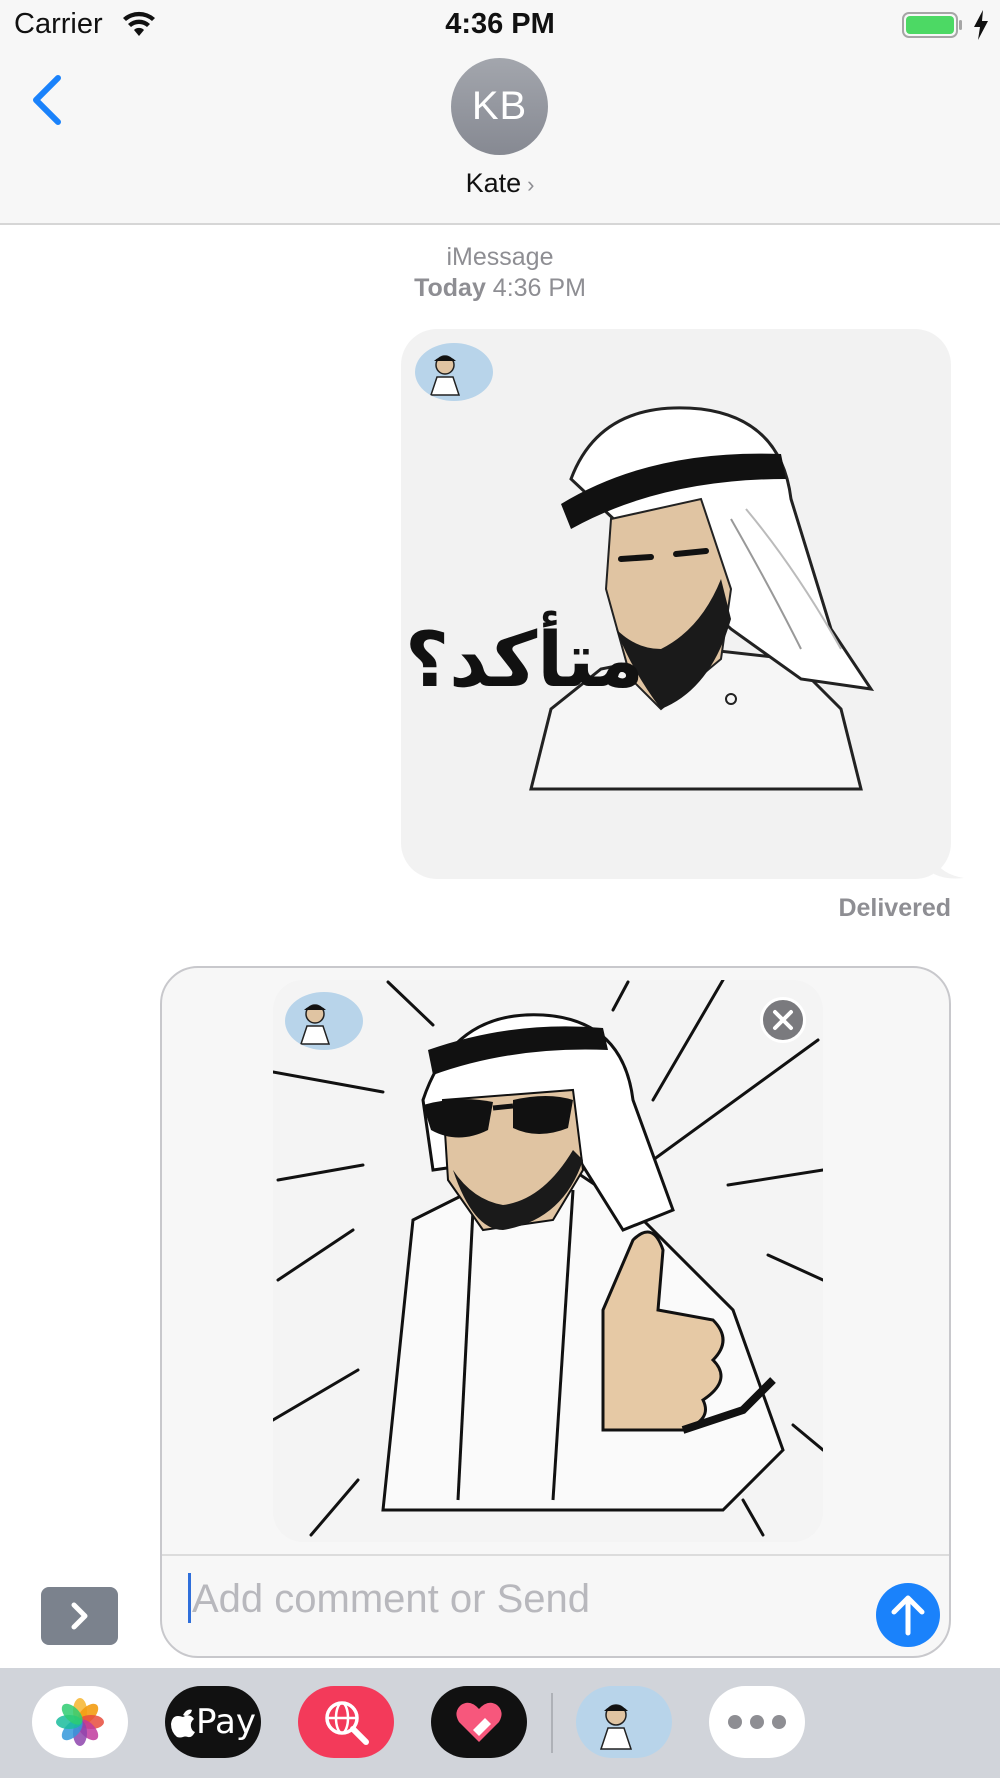 This screenshot has height=1778, width=1000. What do you see at coordinates (531, 184) in the screenshot?
I see `chevron-right-icon: ›` at bounding box center [531, 184].